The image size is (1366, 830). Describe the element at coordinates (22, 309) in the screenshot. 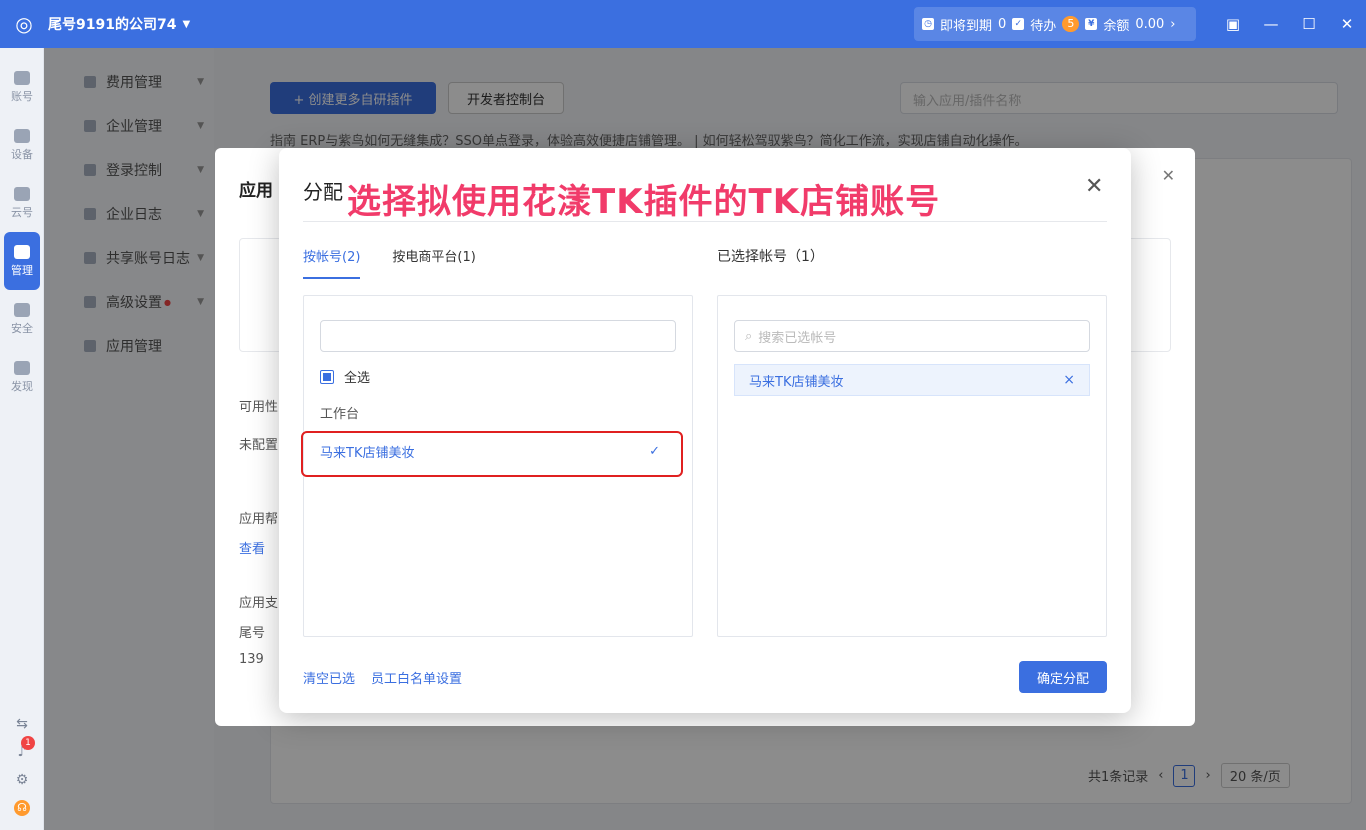

I see `shield-icon` at that location.